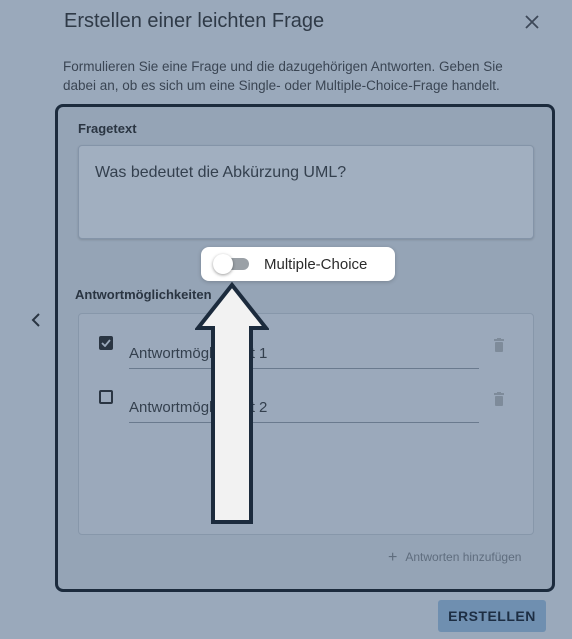  I want to click on answer-checkbox-checked, so click(106, 343).